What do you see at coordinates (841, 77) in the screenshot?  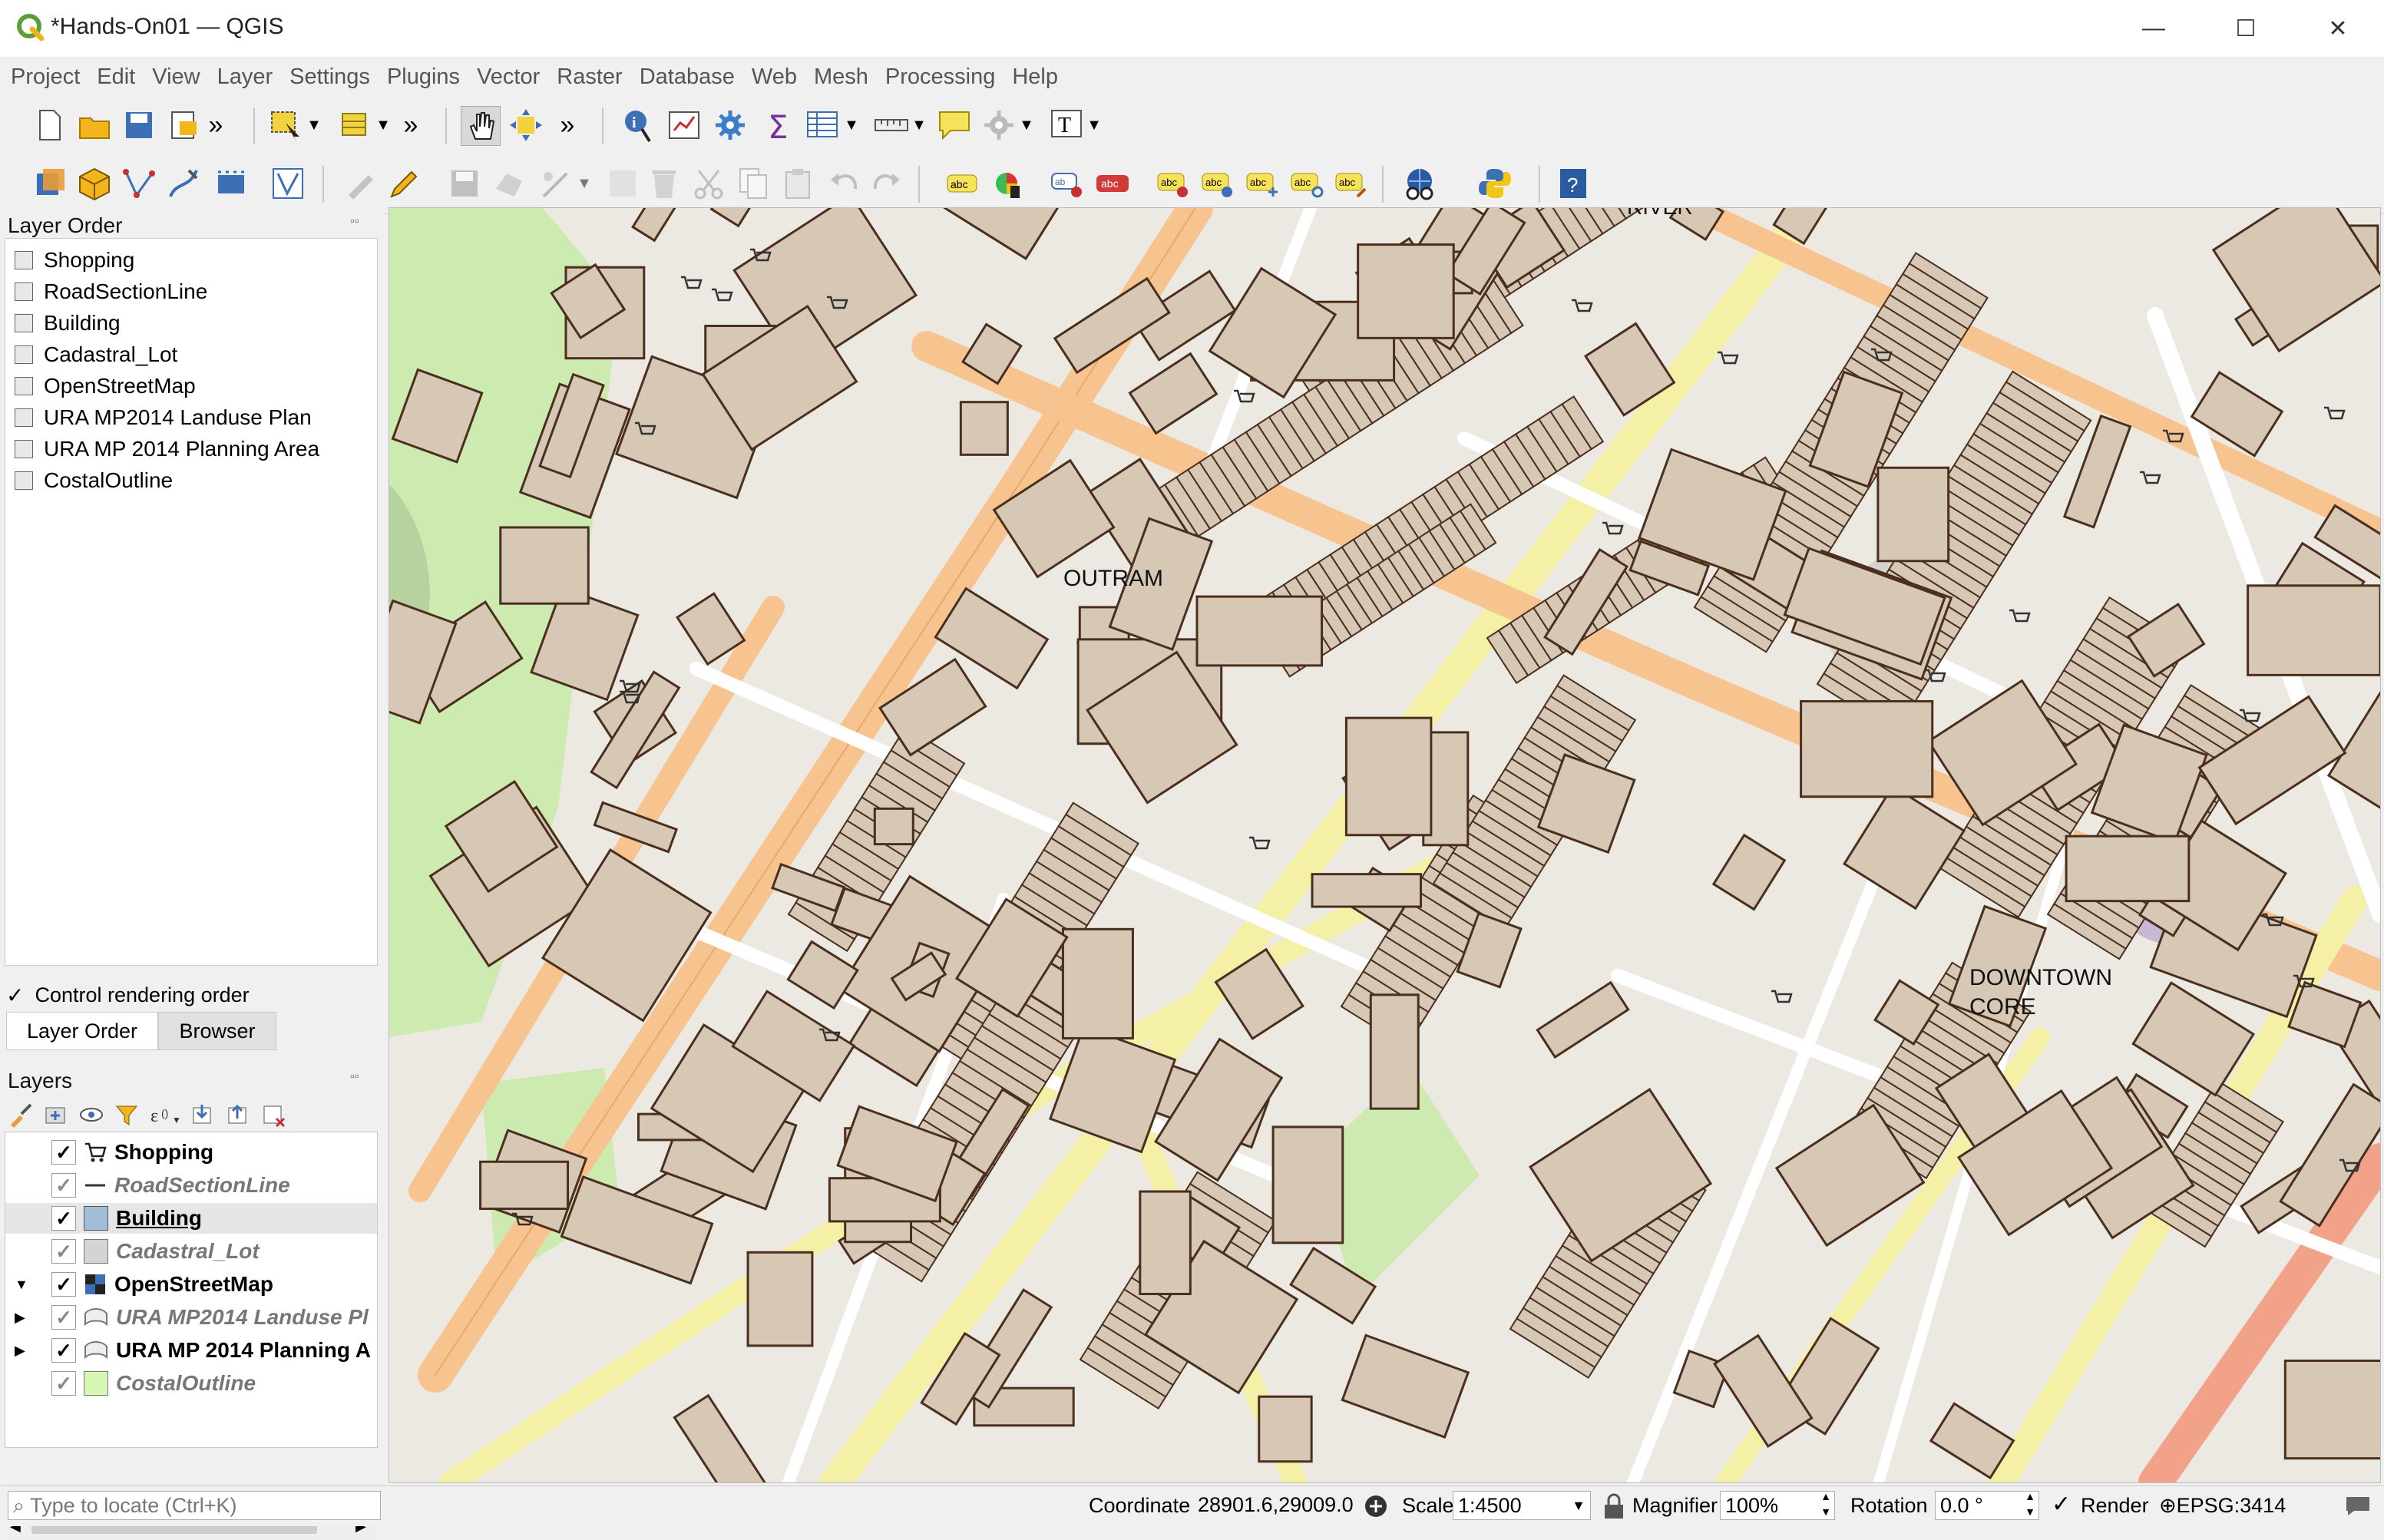 I see `menu-mesh: Mesh` at bounding box center [841, 77].